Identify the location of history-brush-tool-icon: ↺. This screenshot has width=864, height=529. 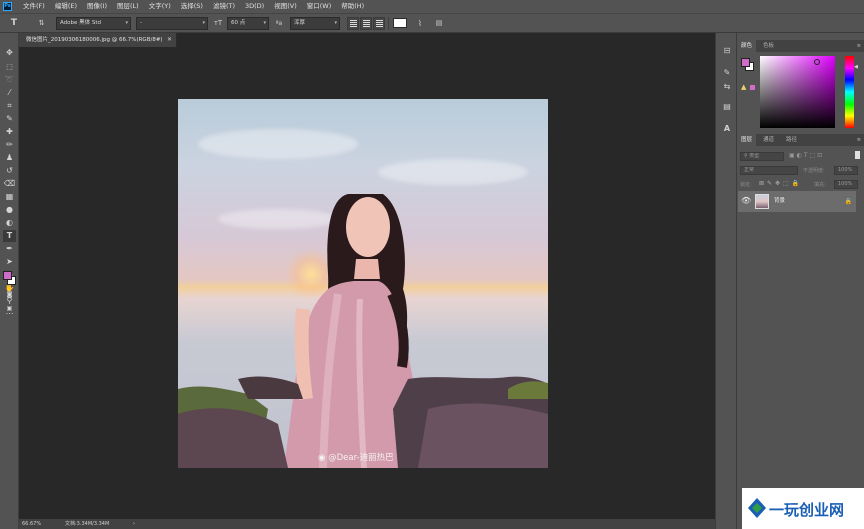
(9, 171).